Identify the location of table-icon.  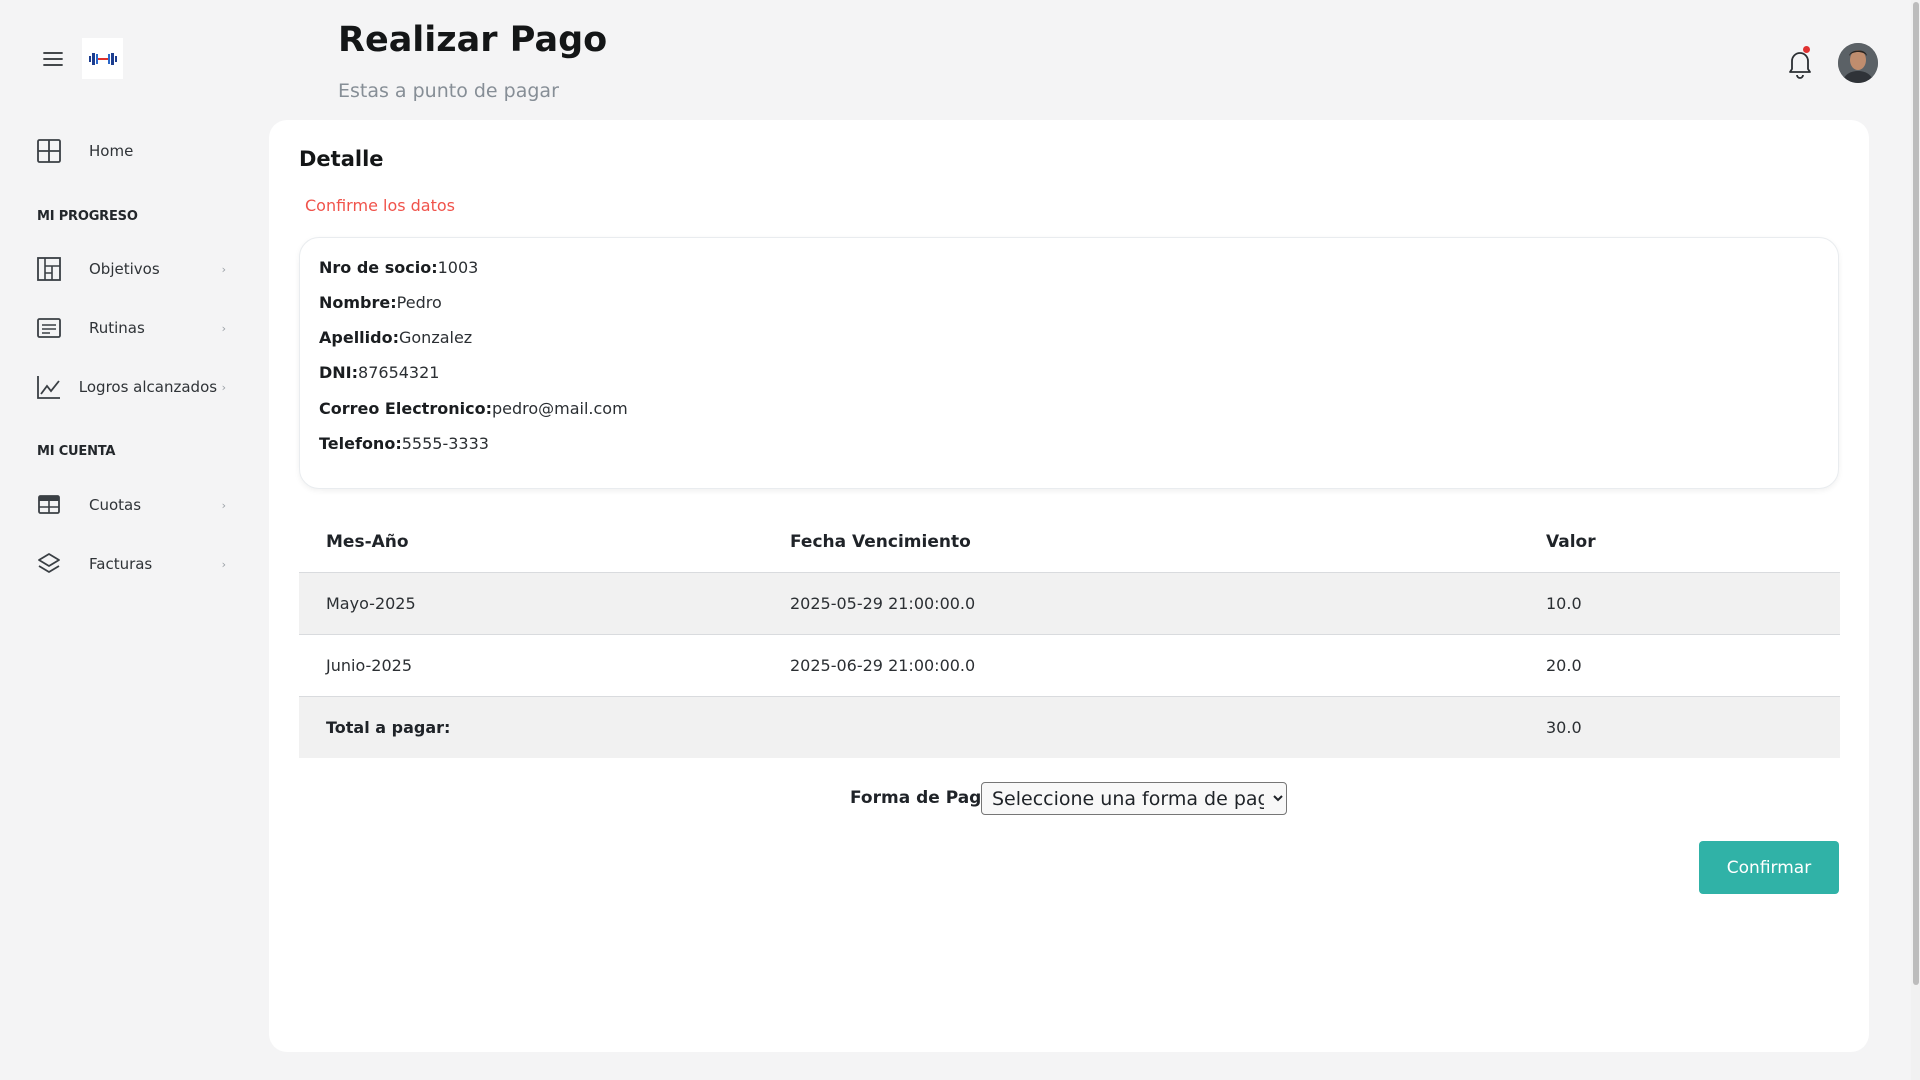
(56, 505).